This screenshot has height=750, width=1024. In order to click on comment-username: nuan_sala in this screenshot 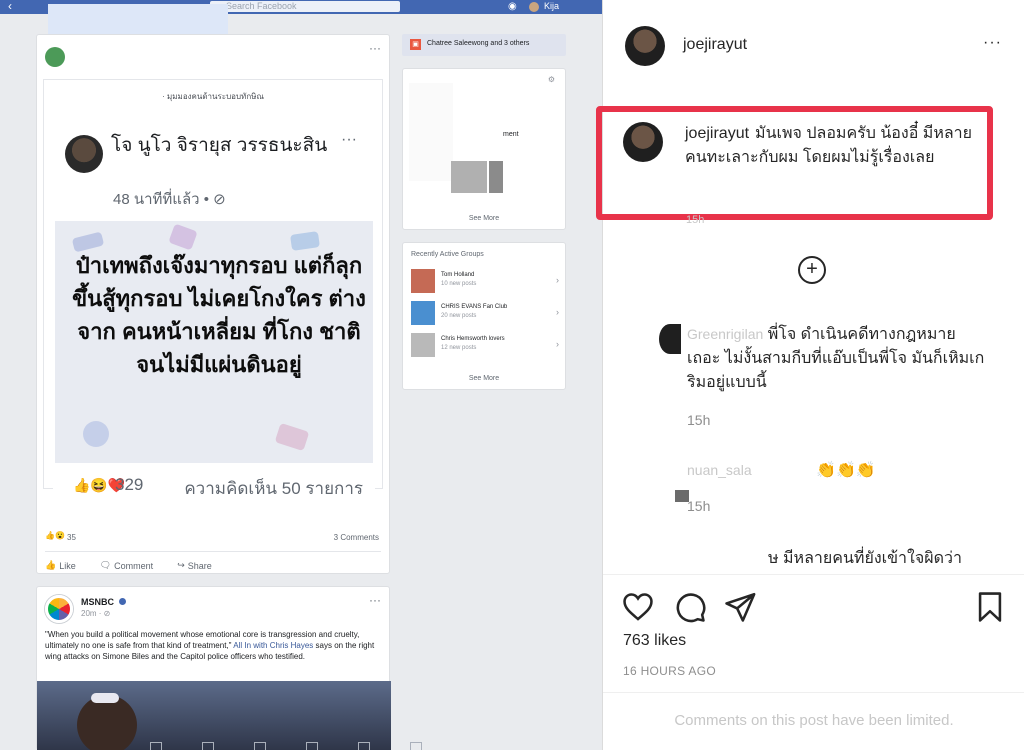, I will do `click(719, 470)`.